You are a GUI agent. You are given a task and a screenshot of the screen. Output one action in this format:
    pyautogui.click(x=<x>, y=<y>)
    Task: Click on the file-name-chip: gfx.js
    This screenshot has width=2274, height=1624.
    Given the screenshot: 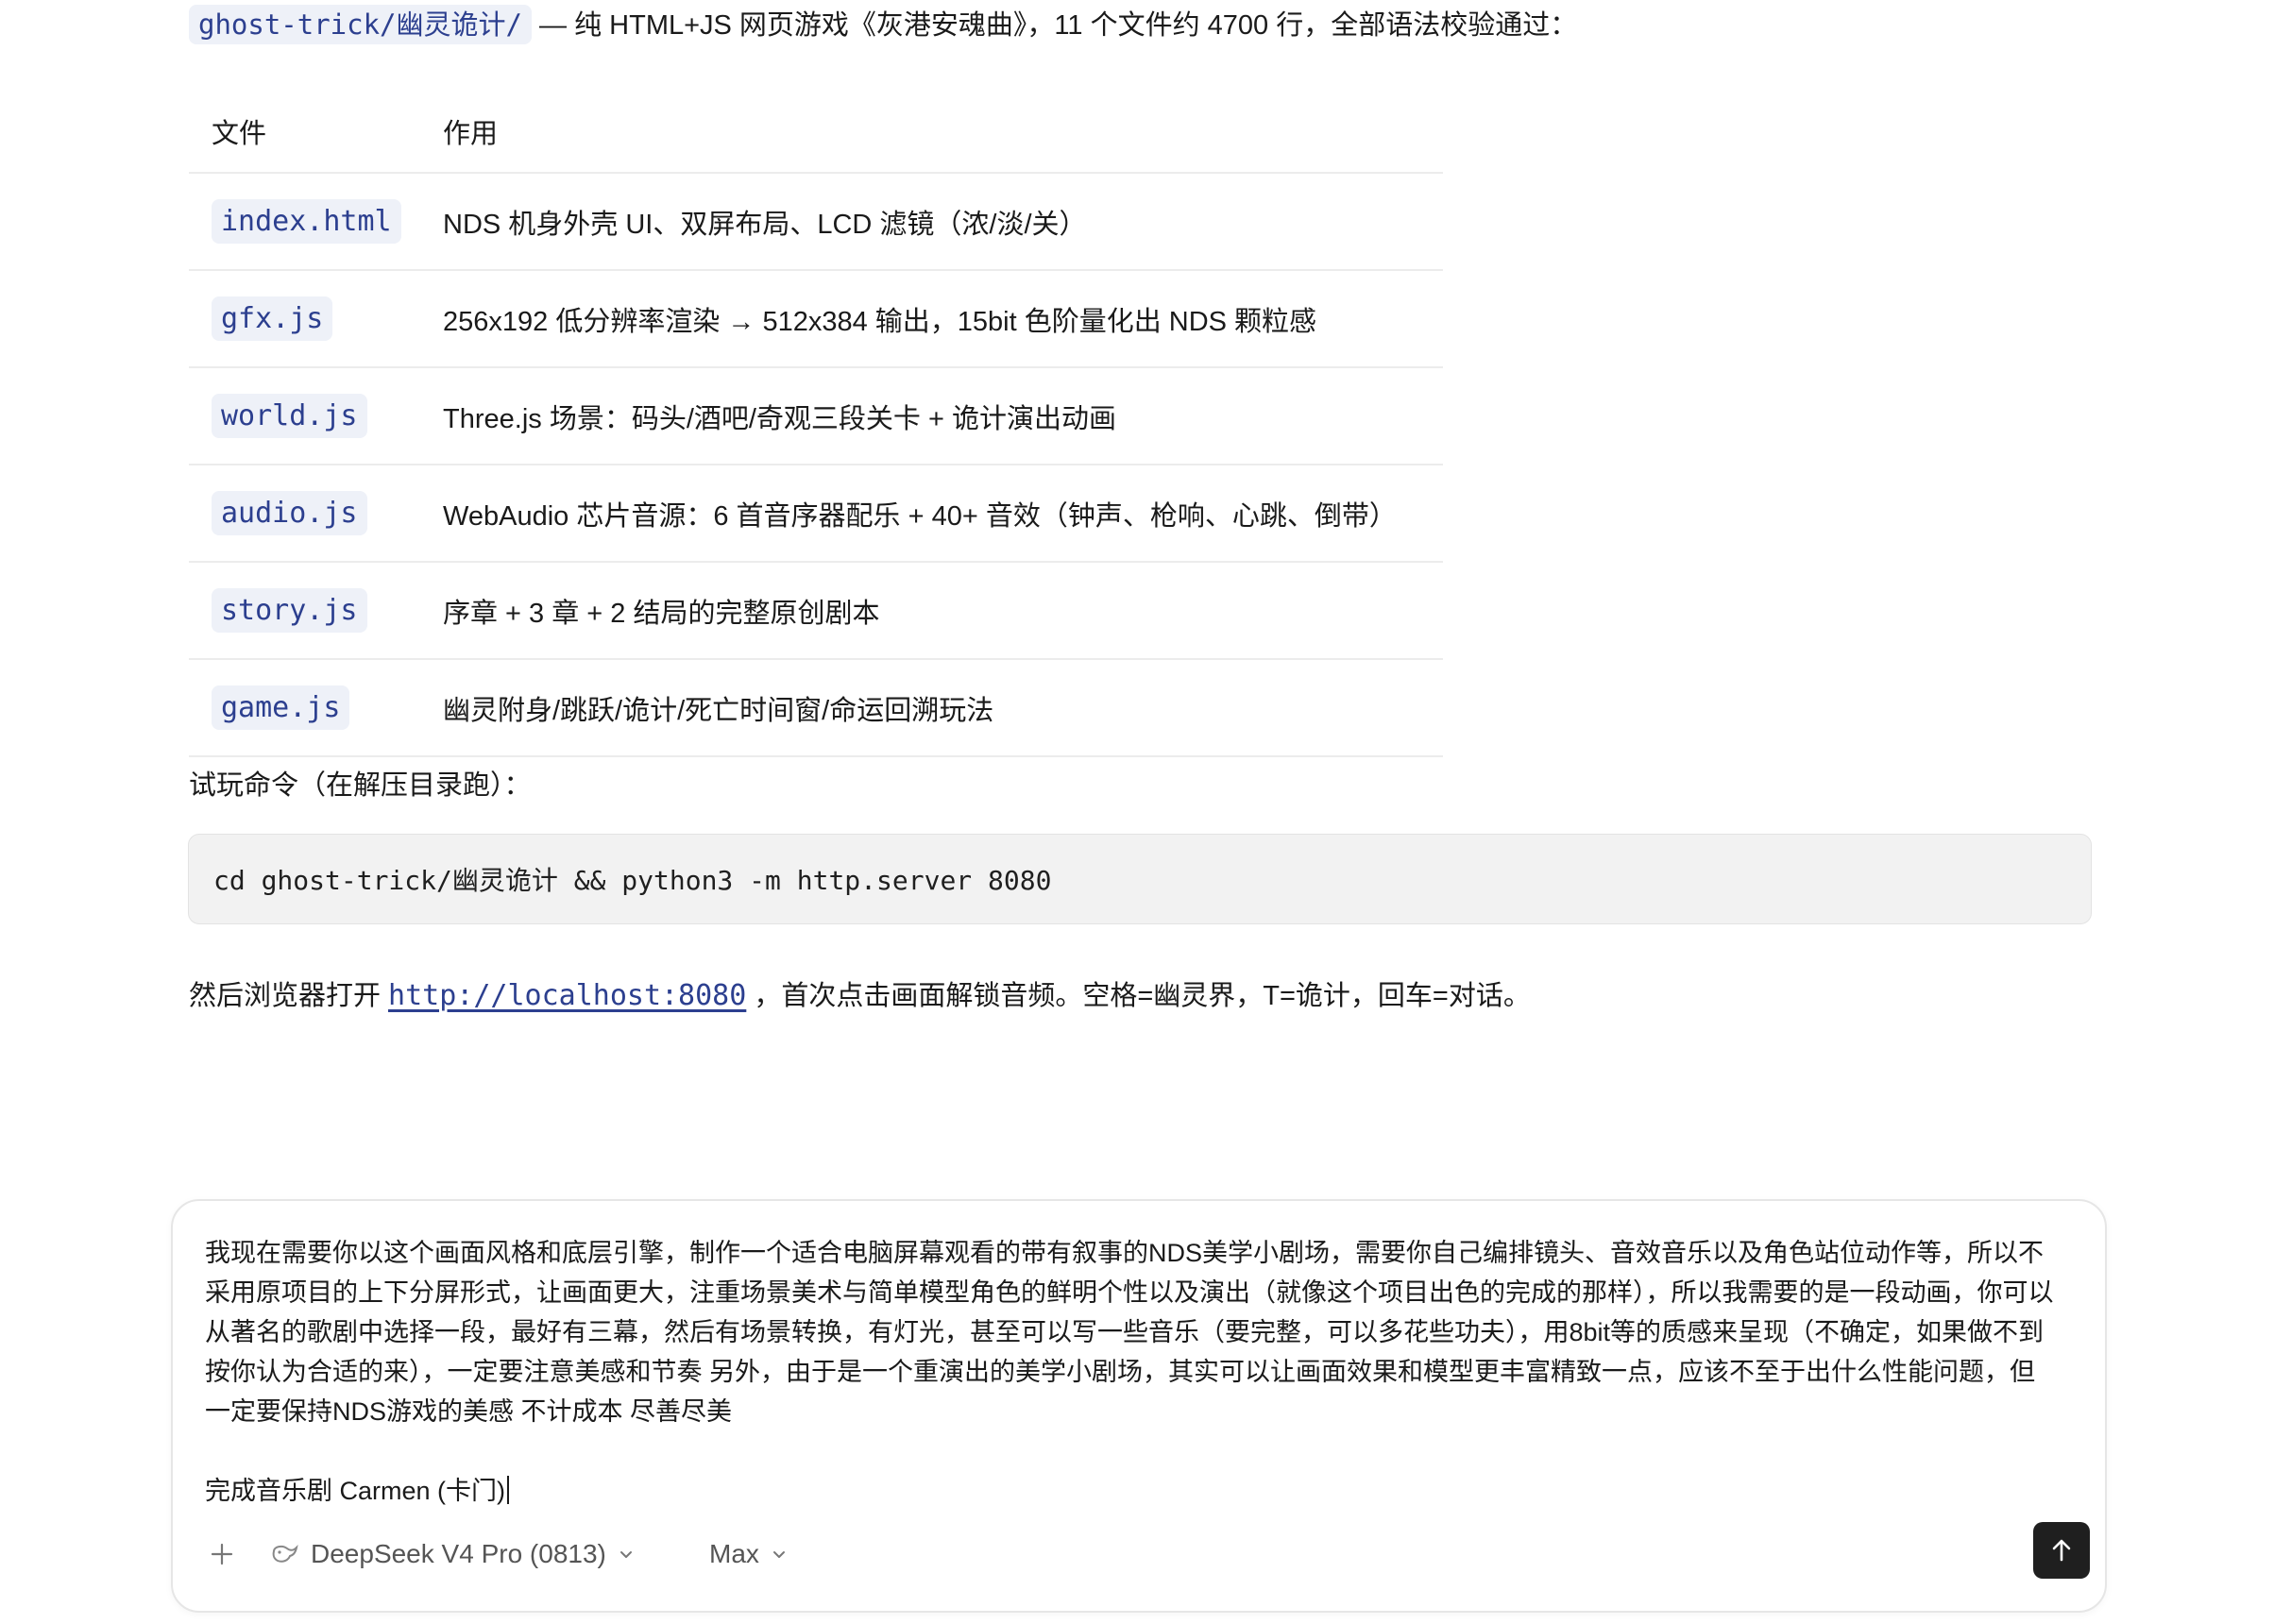 What is the action you would take?
    pyautogui.click(x=272, y=318)
    